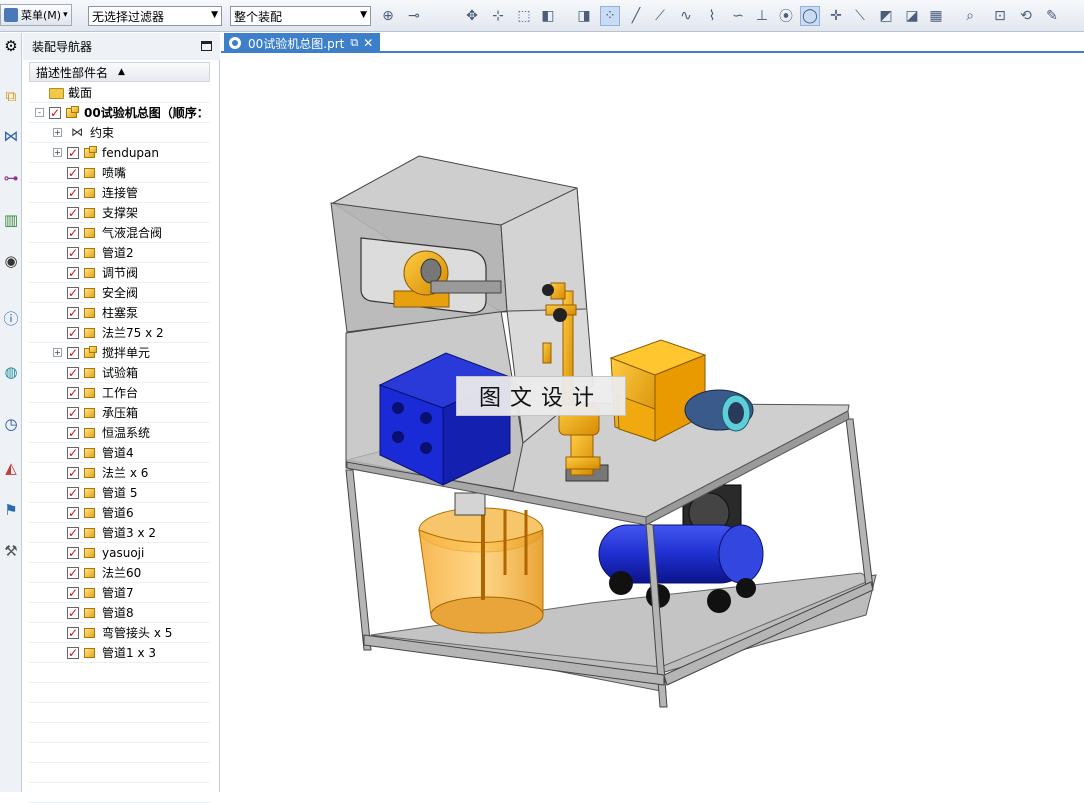  I want to click on info-icon: ⓘ, so click(11, 318).